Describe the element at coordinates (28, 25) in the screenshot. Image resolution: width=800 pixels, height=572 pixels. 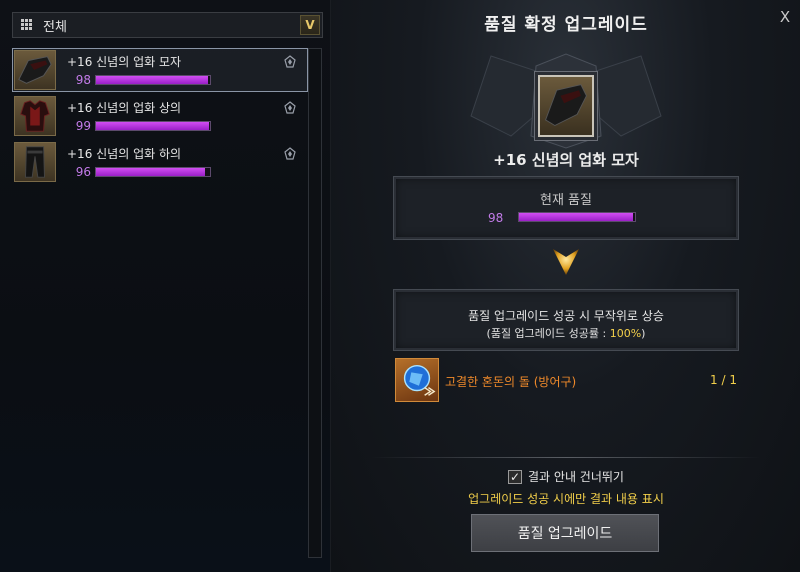
I see `grid-icon` at that location.